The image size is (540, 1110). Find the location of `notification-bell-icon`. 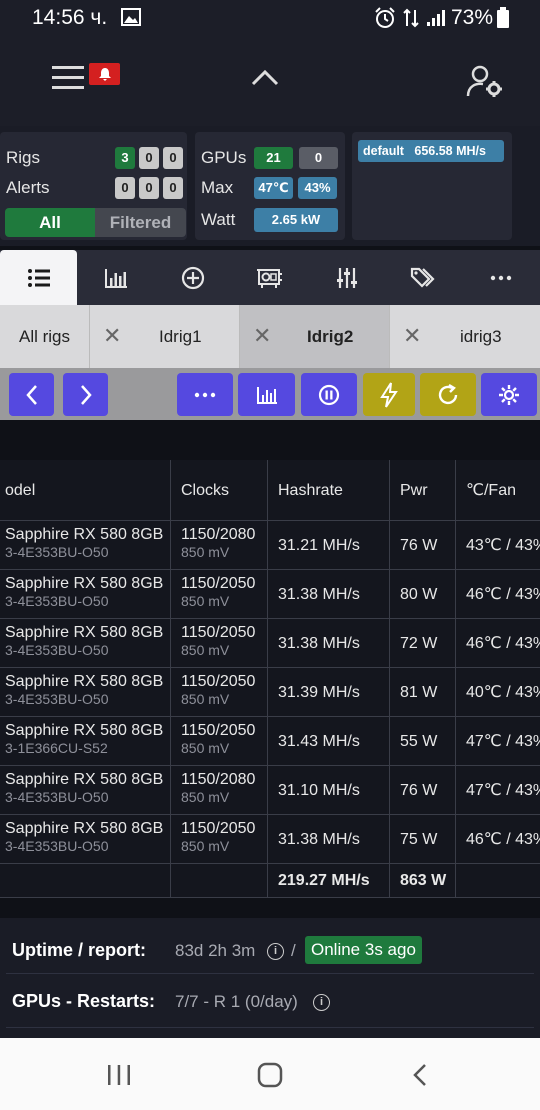

notification-bell-icon is located at coordinates (104, 74).